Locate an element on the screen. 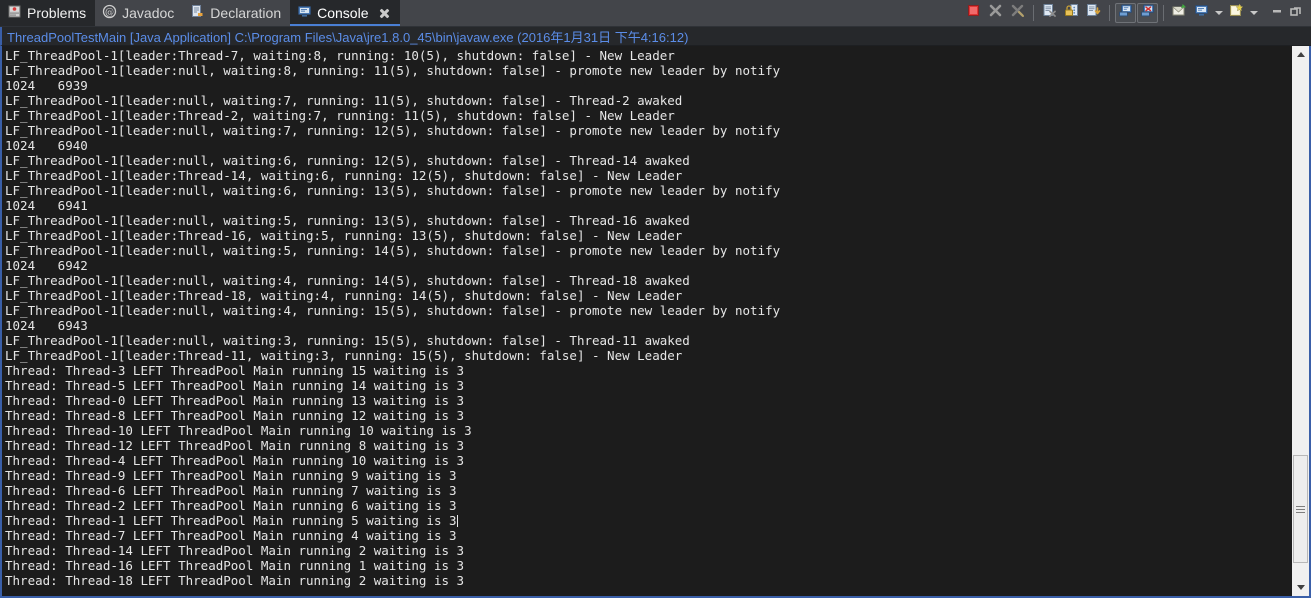 The width and height of the screenshot is (1311, 598). console-toolbar is located at coordinates (1137, 13).